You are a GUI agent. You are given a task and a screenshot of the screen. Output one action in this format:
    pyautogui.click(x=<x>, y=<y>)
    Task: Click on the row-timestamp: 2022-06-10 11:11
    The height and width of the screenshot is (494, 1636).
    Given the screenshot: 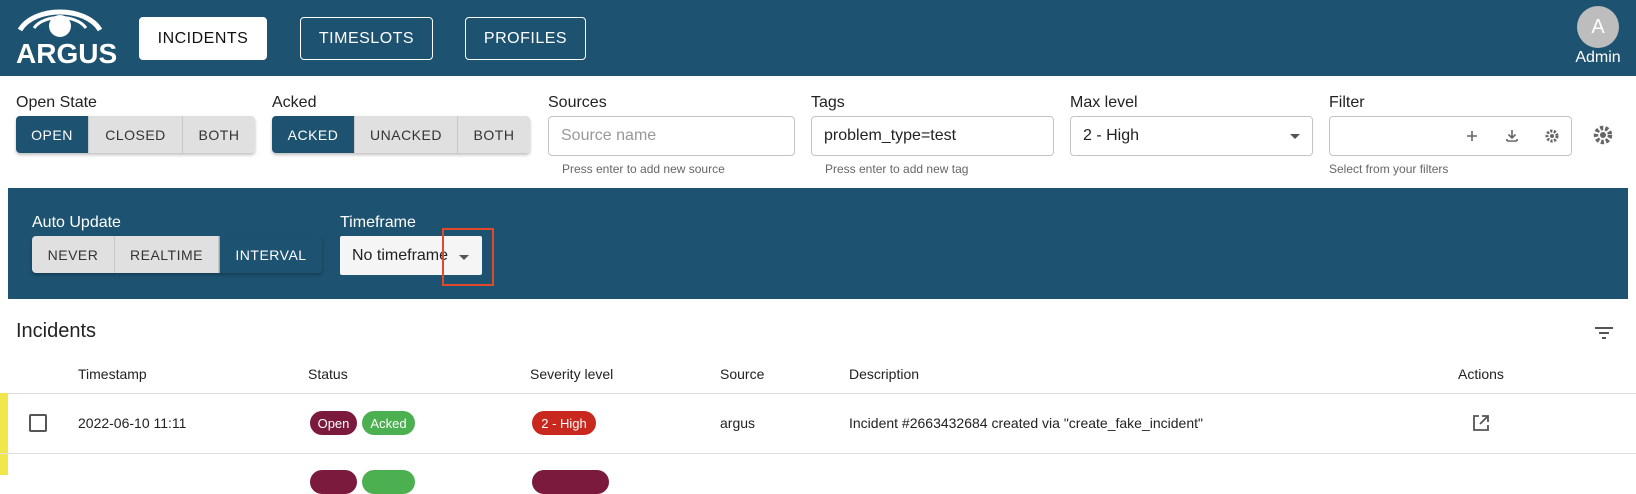 What is the action you would take?
    pyautogui.click(x=132, y=423)
    